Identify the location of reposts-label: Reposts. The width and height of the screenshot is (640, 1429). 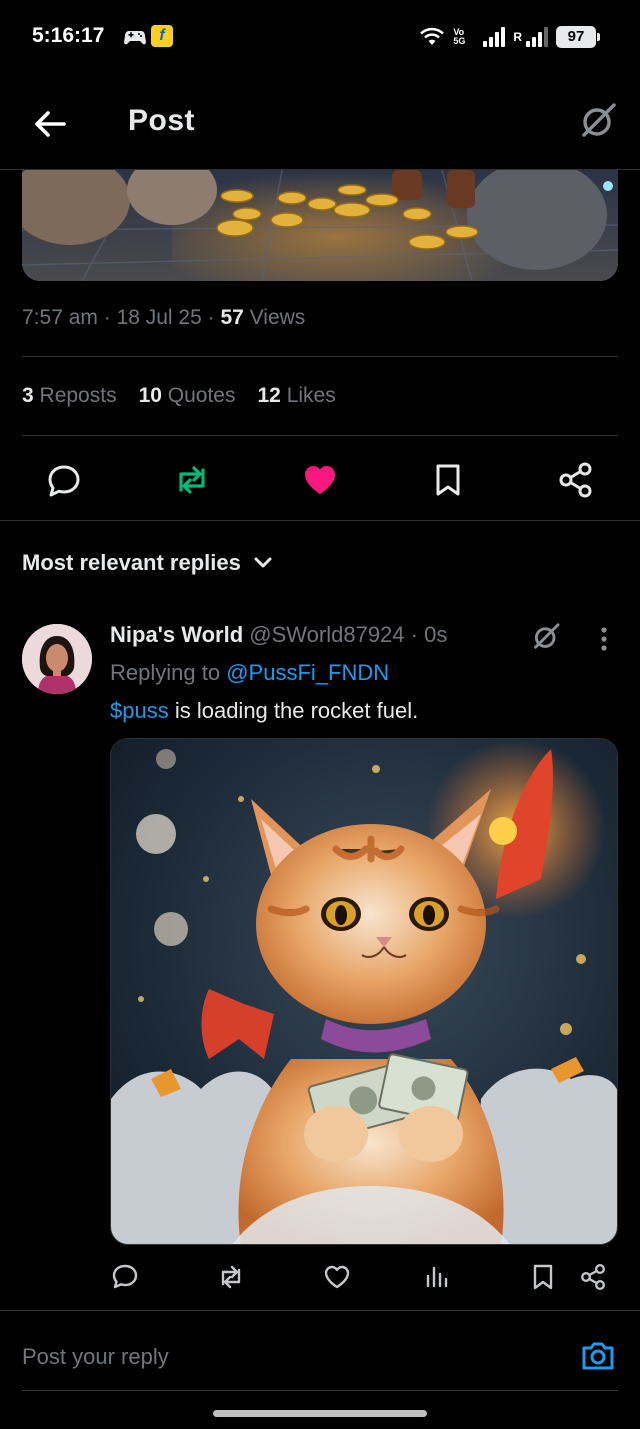
(78, 395).